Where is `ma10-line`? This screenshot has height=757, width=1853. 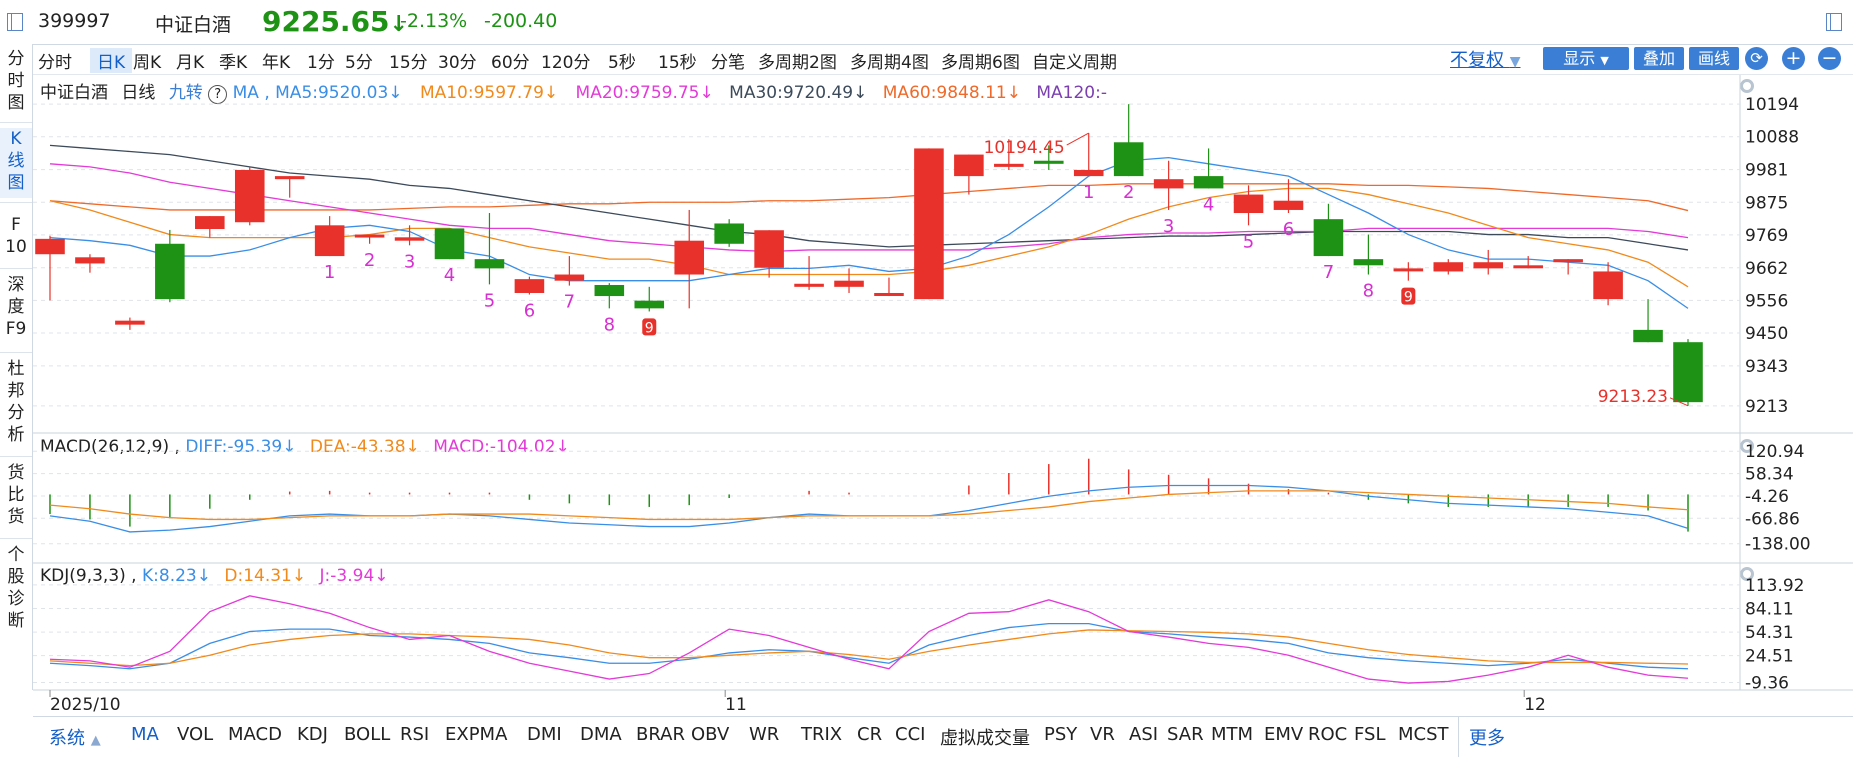
ma10-line is located at coordinates (869, 237).